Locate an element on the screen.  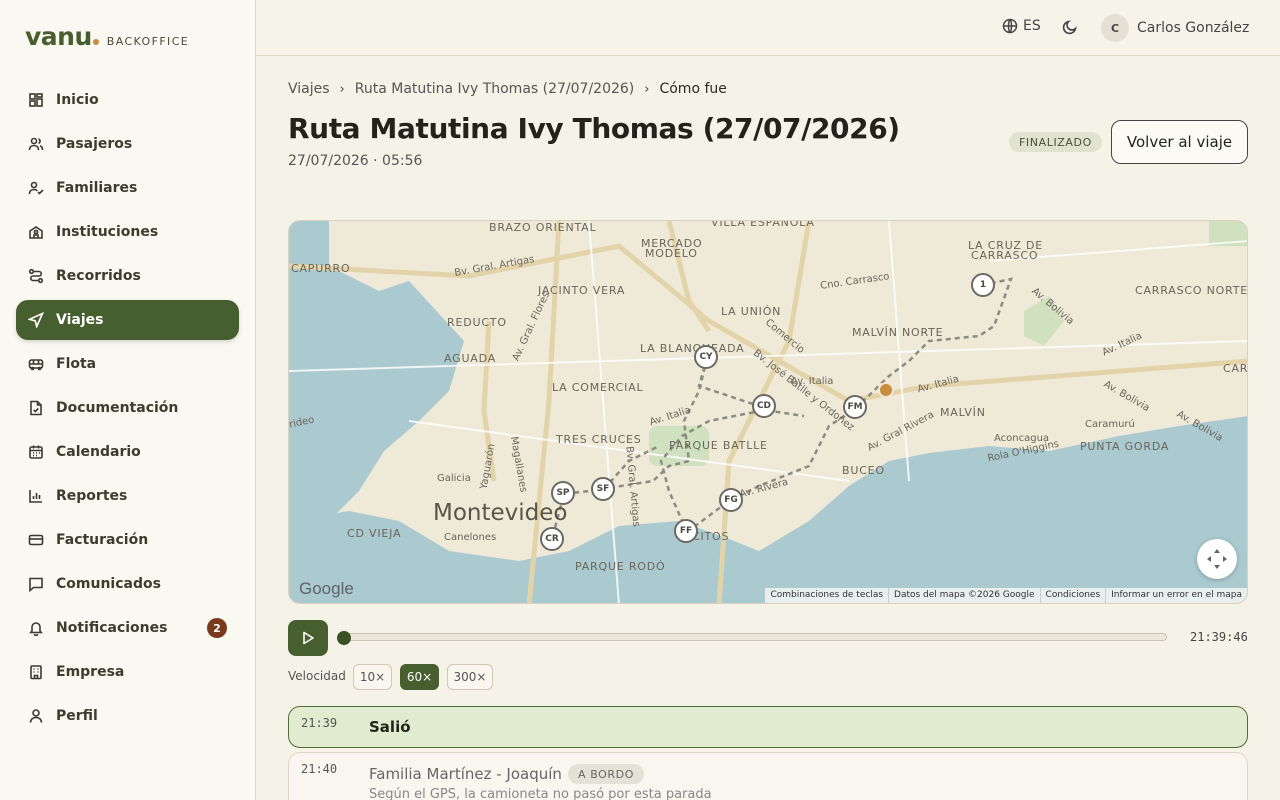
breadcrumb-viajes: Viajes is located at coordinates (309, 89).